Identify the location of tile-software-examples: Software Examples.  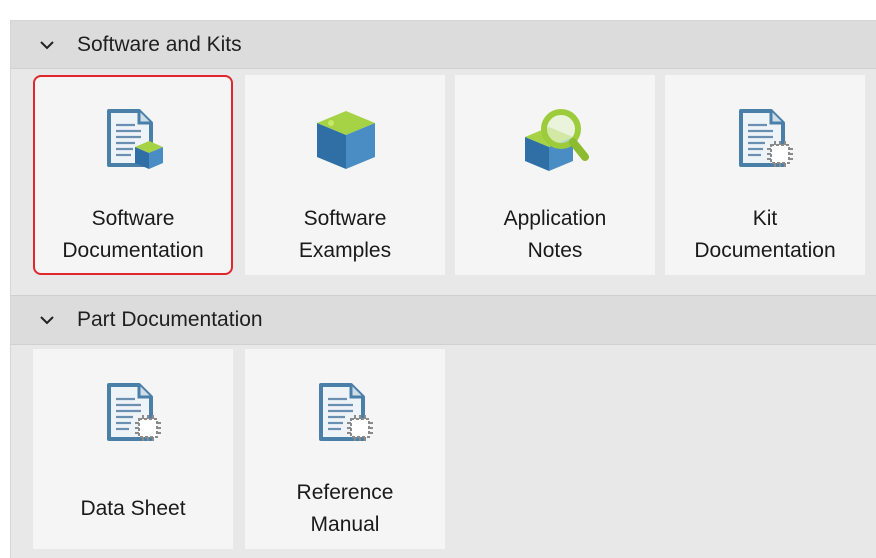
(345, 175).